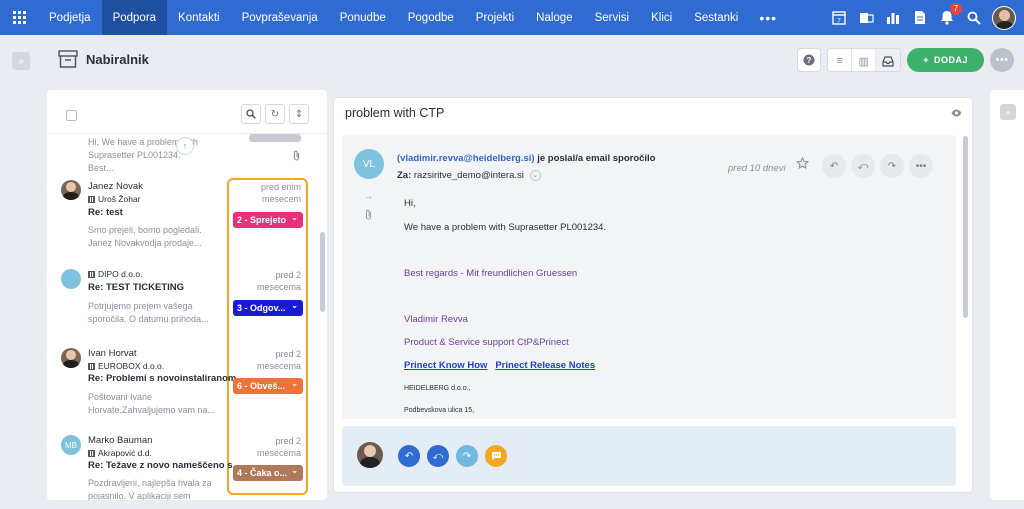 Image resolution: width=1024 pixels, height=509 pixels. Describe the element at coordinates (893, 18) in the screenshot. I see `reports-chart-icon` at that location.